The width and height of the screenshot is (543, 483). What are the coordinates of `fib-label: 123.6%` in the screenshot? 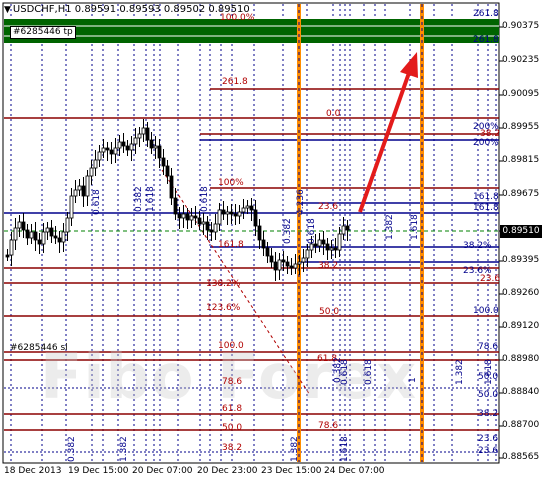 It's located at (223, 308).